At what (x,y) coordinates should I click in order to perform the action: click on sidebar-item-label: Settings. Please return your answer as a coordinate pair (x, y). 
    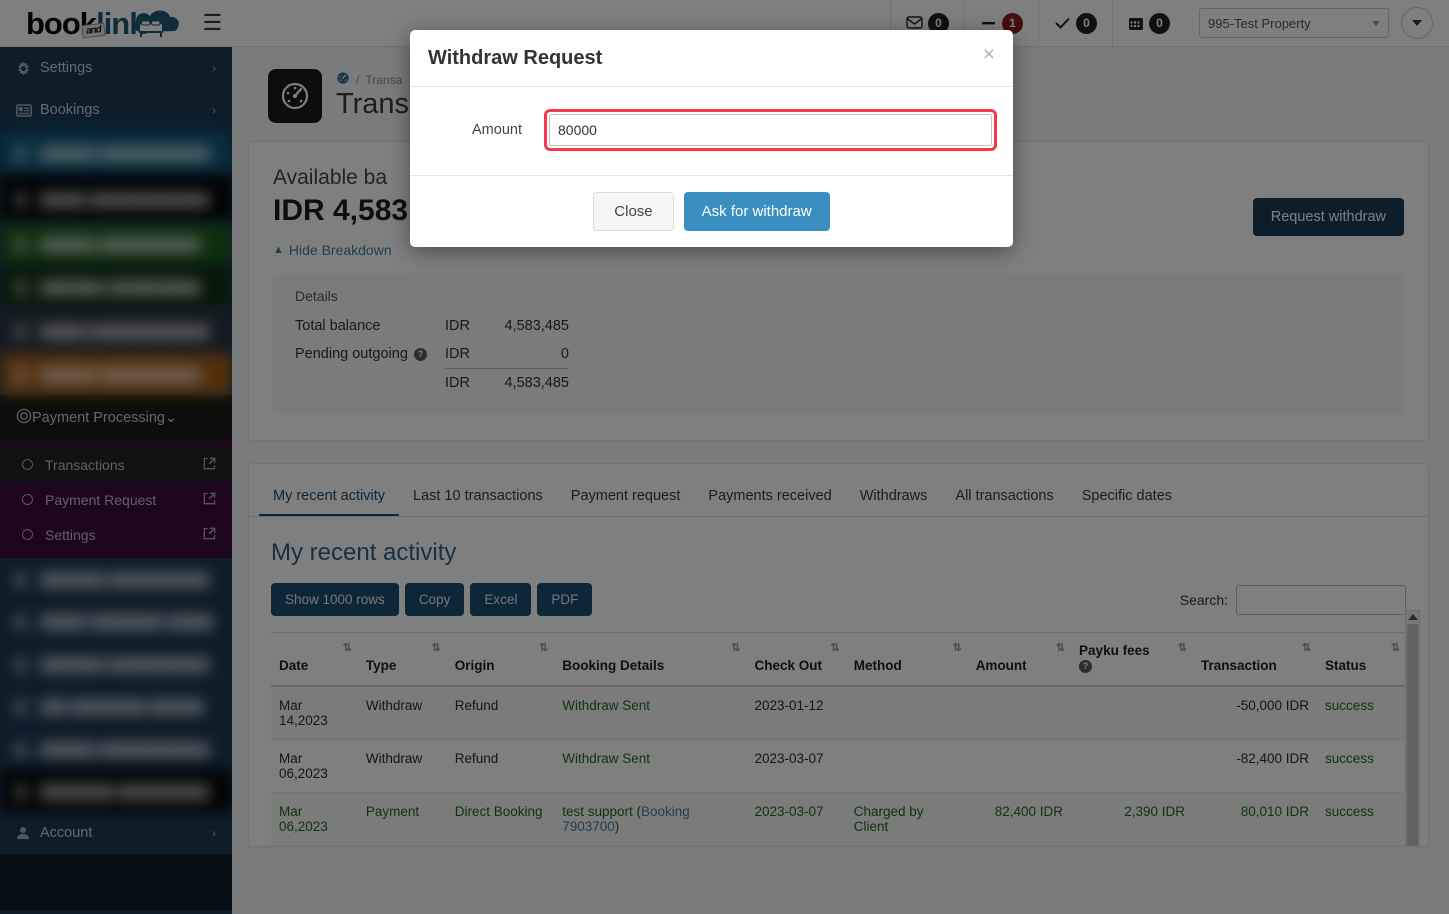
    Looking at the image, I should click on (70, 534).